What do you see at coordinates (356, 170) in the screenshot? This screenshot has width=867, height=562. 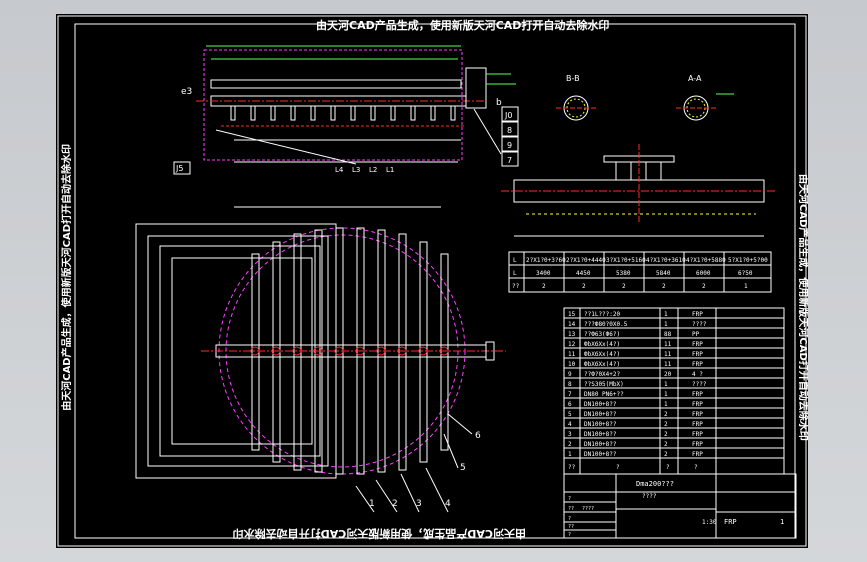 I see `label-l3: L3` at bounding box center [356, 170].